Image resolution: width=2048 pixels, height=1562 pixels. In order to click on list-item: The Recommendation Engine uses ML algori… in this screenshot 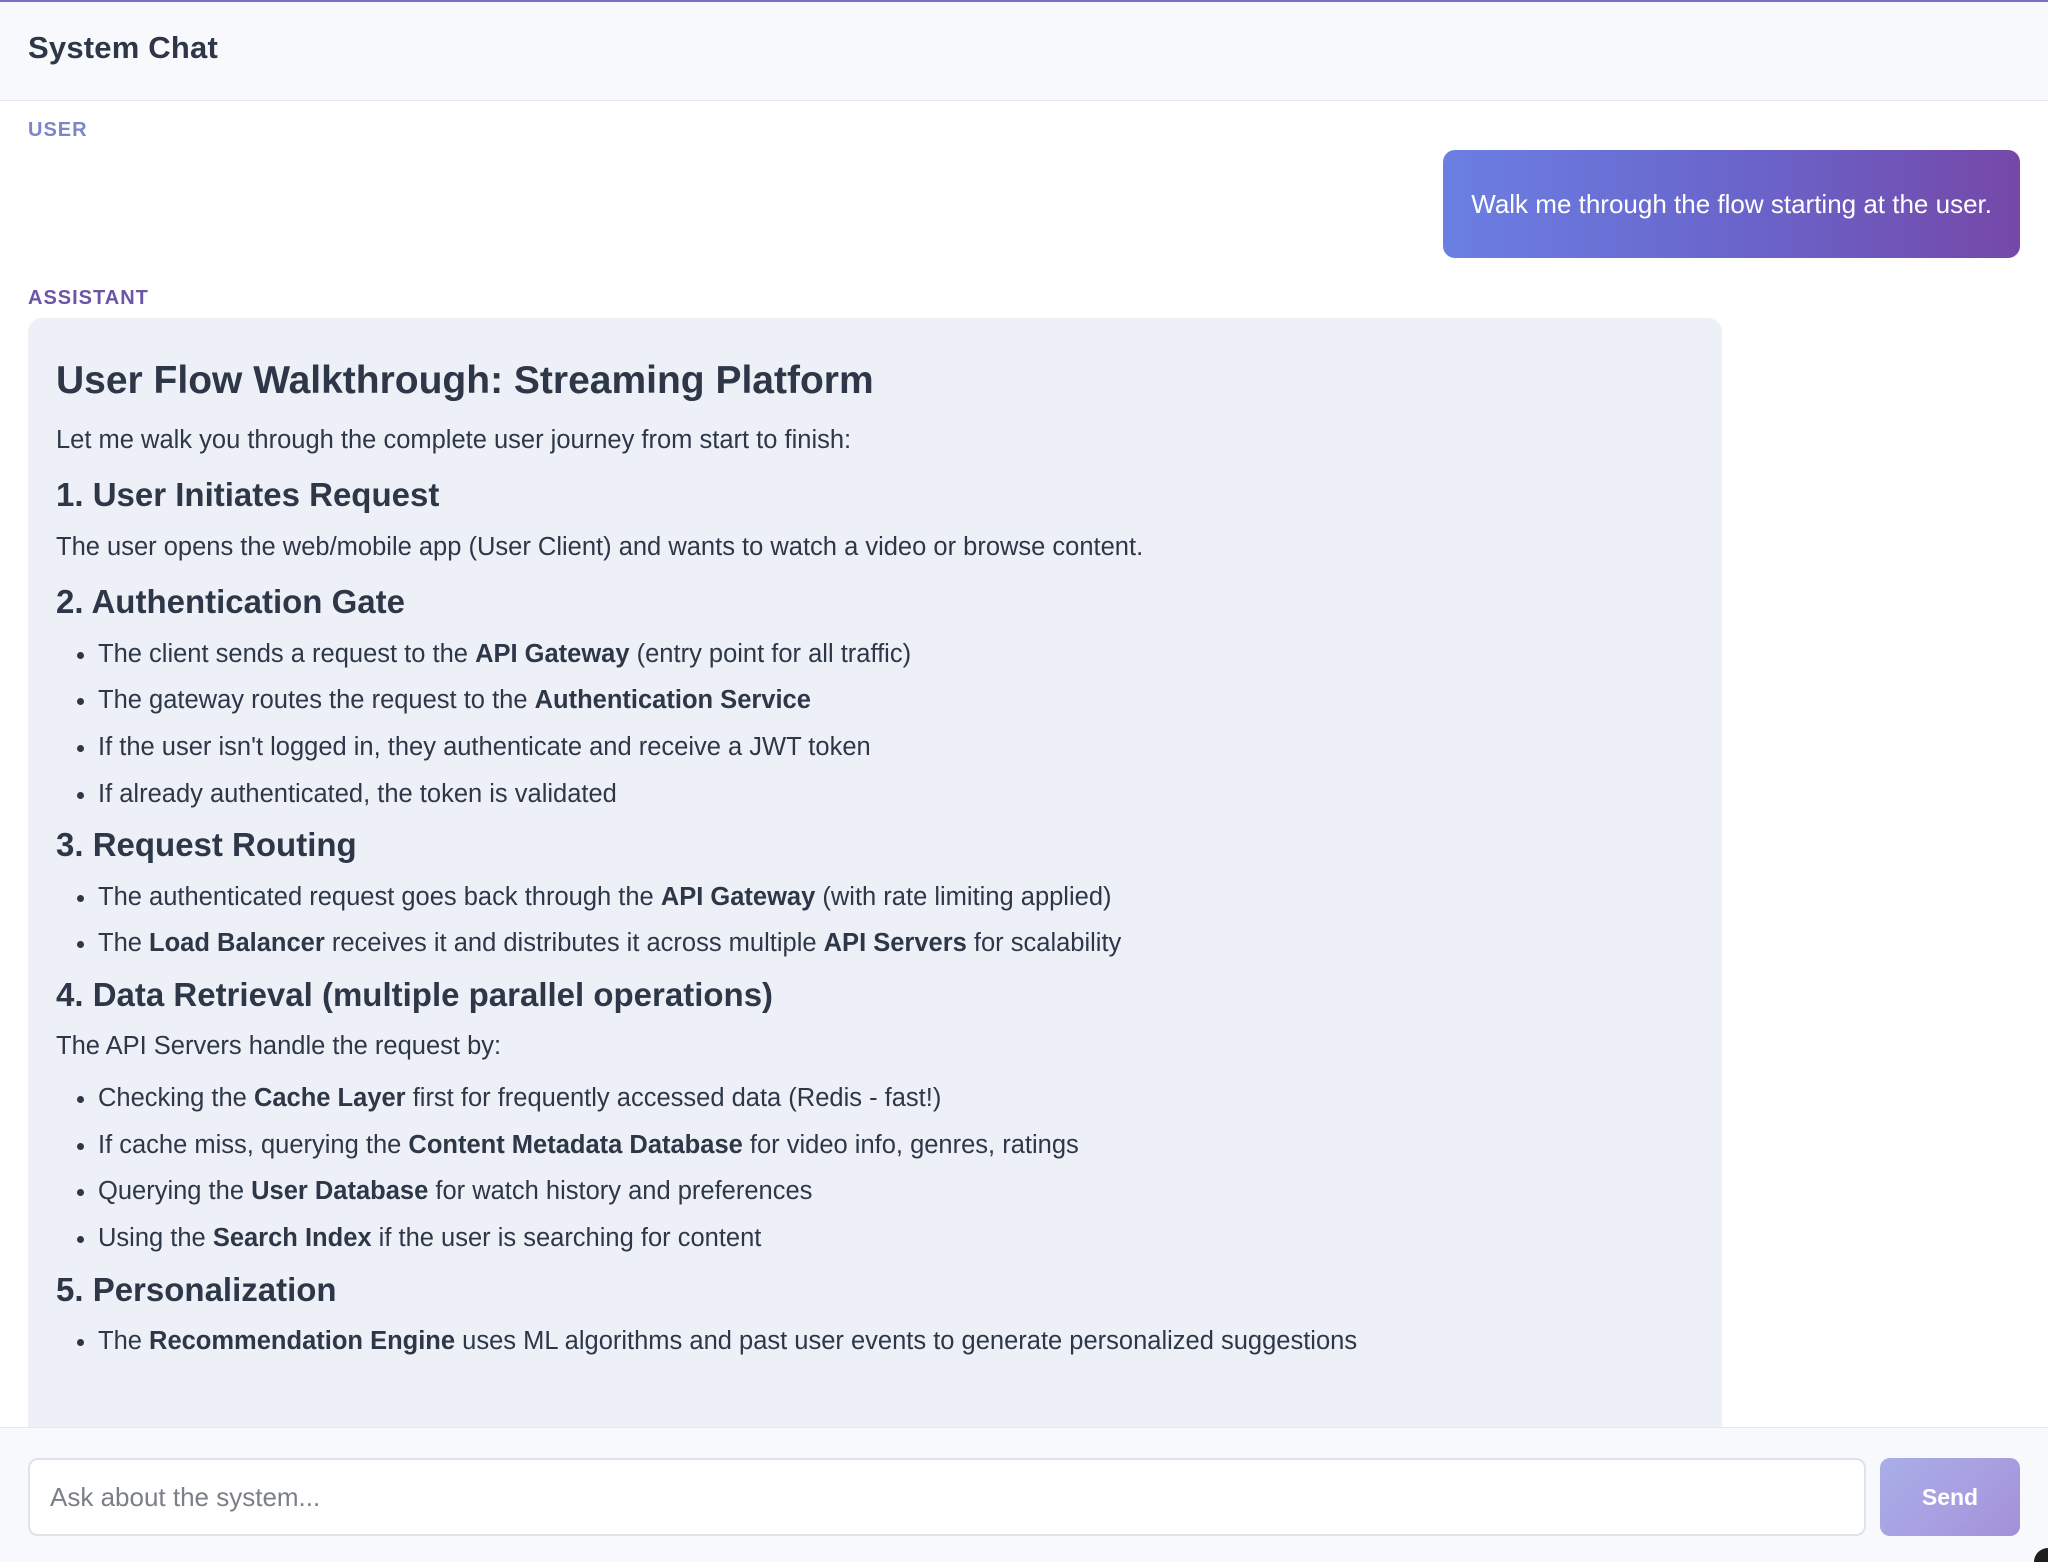, I will do `click(896, 1342)`.